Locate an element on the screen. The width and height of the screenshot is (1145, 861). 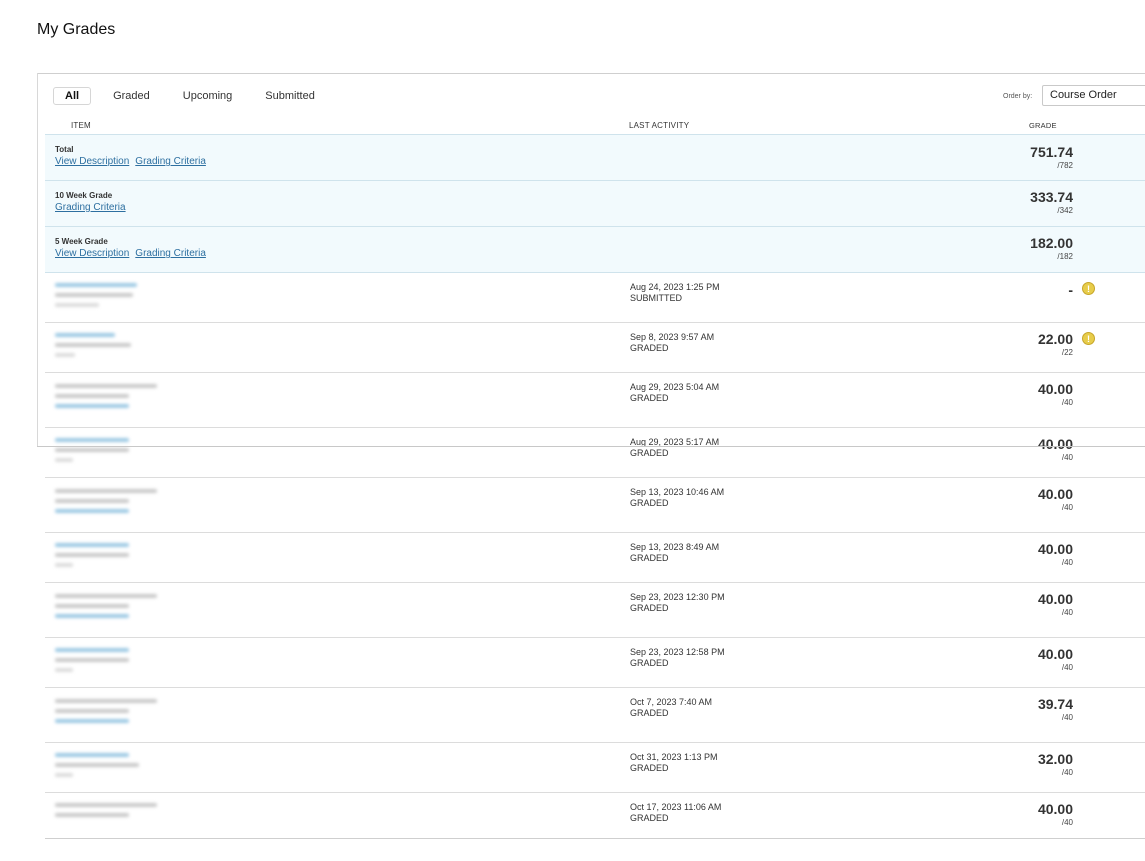
panel-border-left is located at coordinates (37, 259).